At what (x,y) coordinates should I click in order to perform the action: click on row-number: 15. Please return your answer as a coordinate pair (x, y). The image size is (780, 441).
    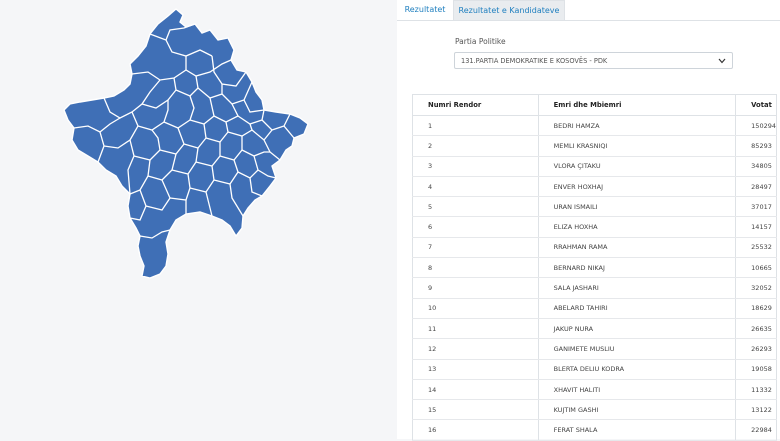
    Looking at the image, I should click on (475, 410).